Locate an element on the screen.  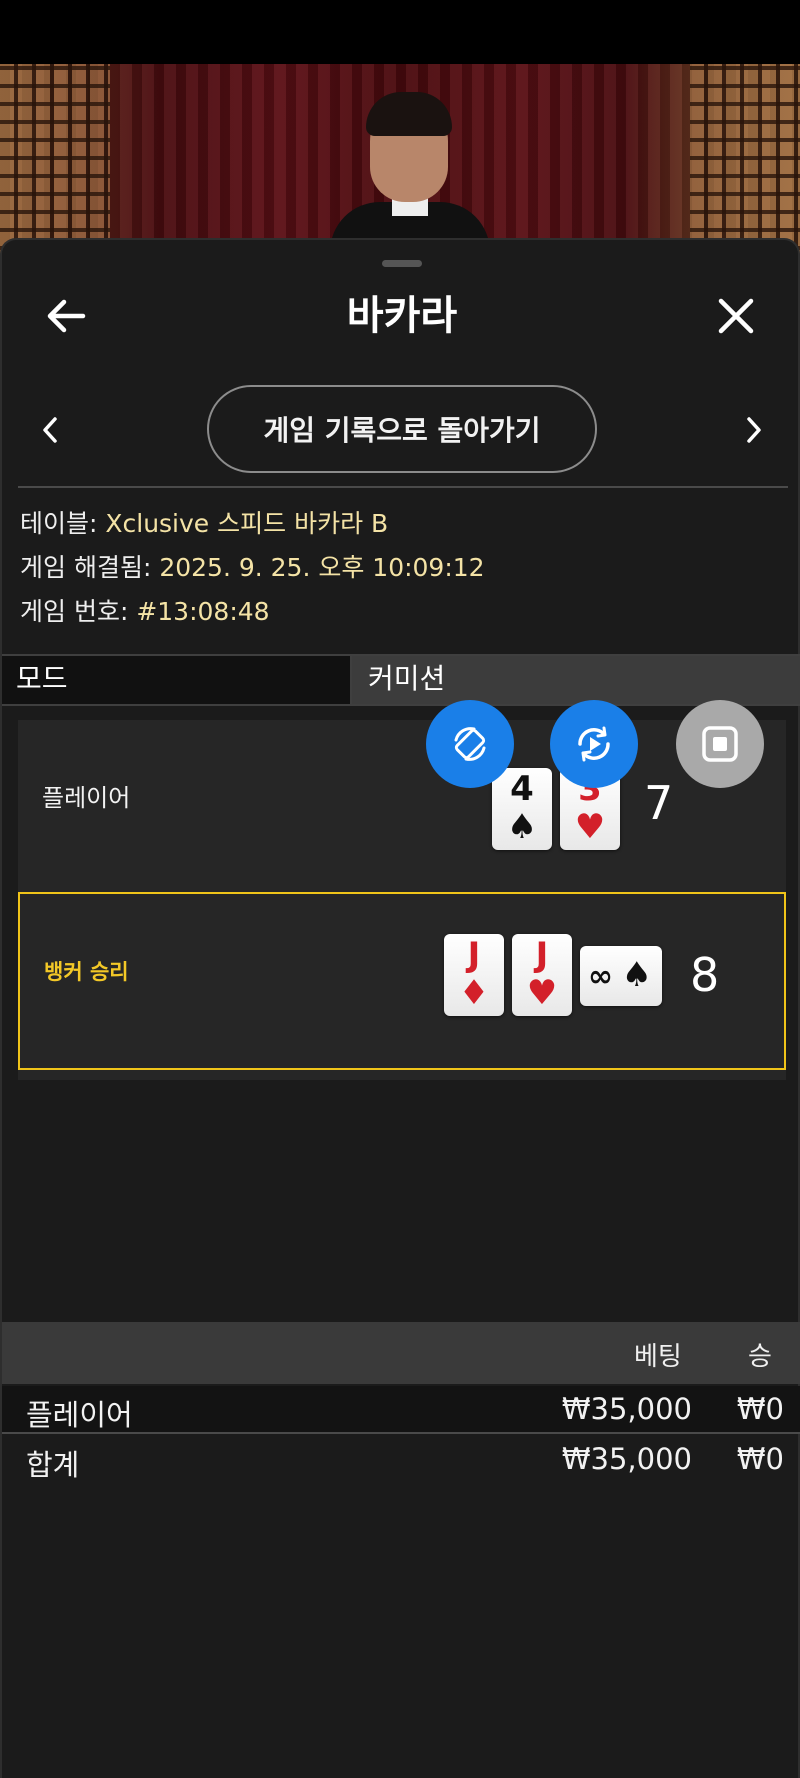
bets-table-header: 베팅 승 is located at coordinates (401, 1353).